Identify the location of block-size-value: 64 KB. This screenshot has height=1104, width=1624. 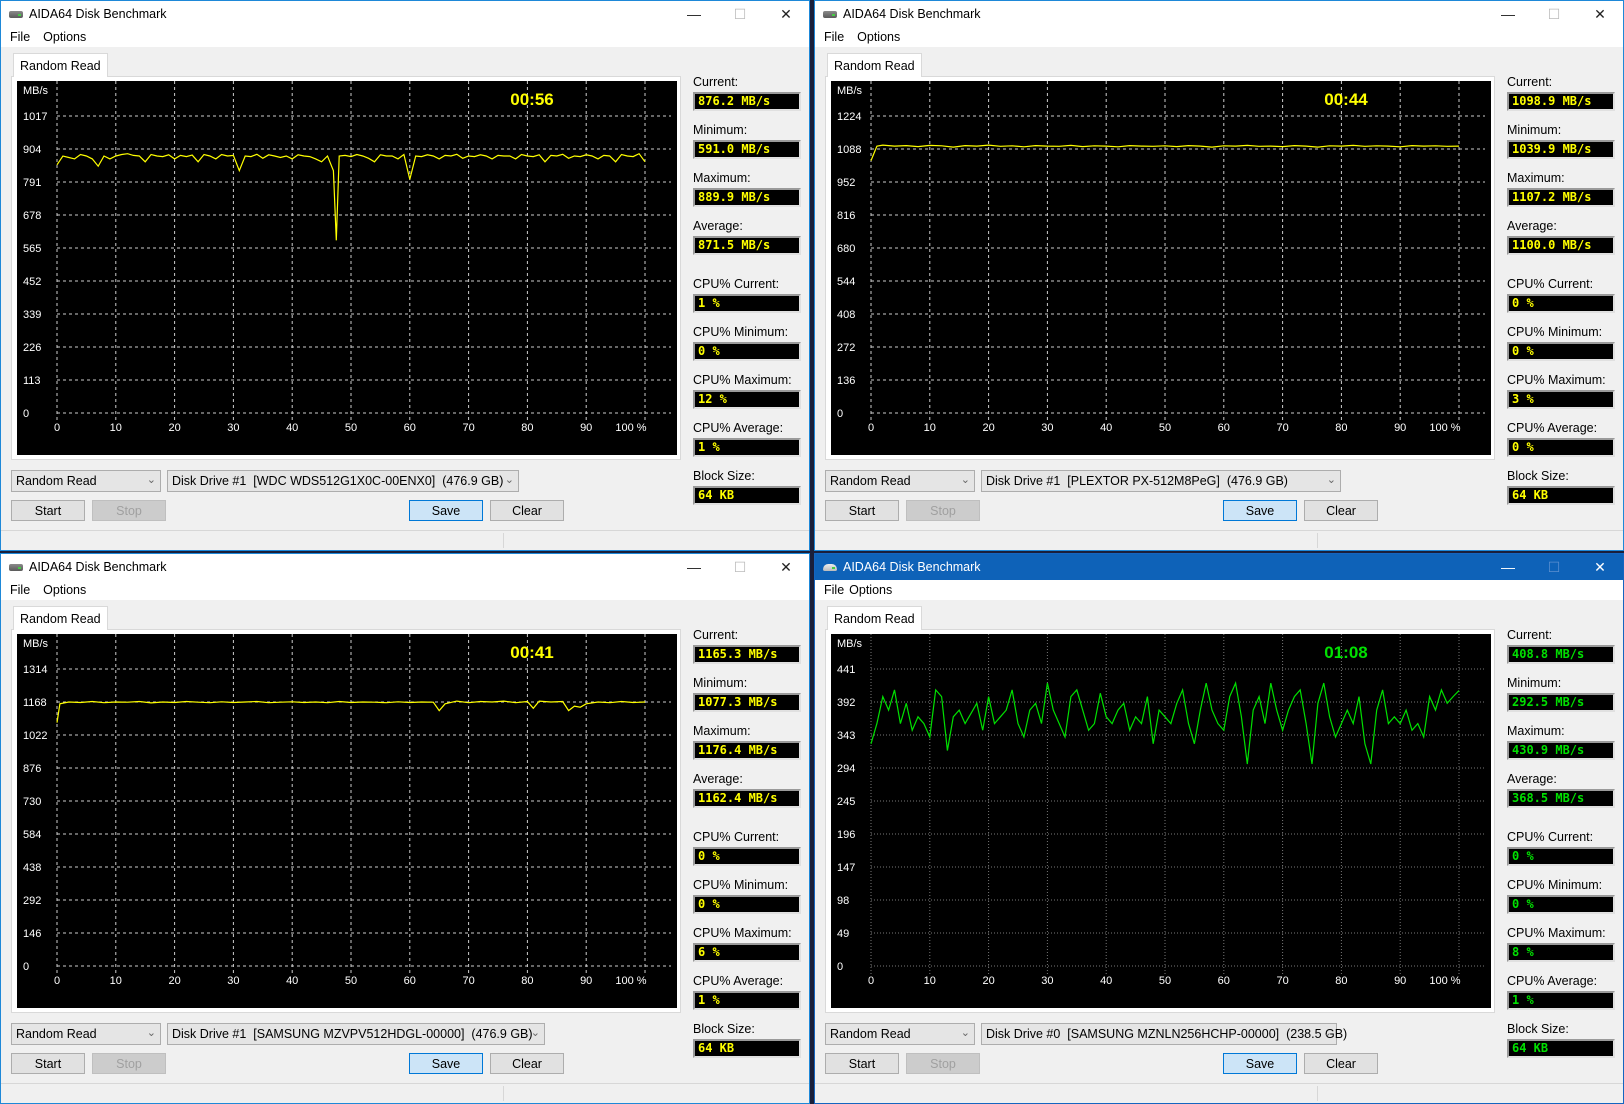
(1561, 495).